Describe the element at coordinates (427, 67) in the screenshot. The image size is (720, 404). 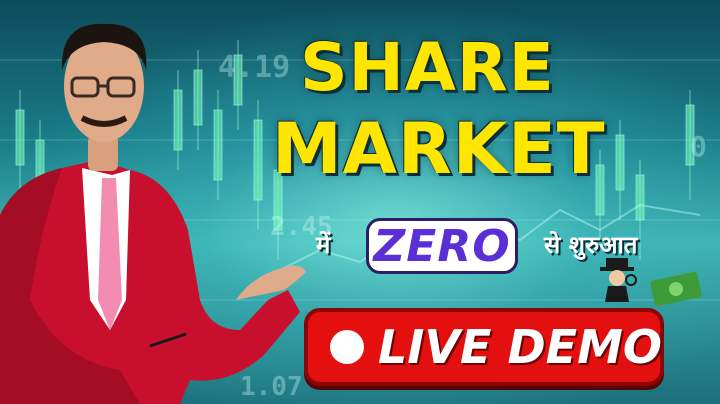
I see `headline-share: SHARE` at that location.